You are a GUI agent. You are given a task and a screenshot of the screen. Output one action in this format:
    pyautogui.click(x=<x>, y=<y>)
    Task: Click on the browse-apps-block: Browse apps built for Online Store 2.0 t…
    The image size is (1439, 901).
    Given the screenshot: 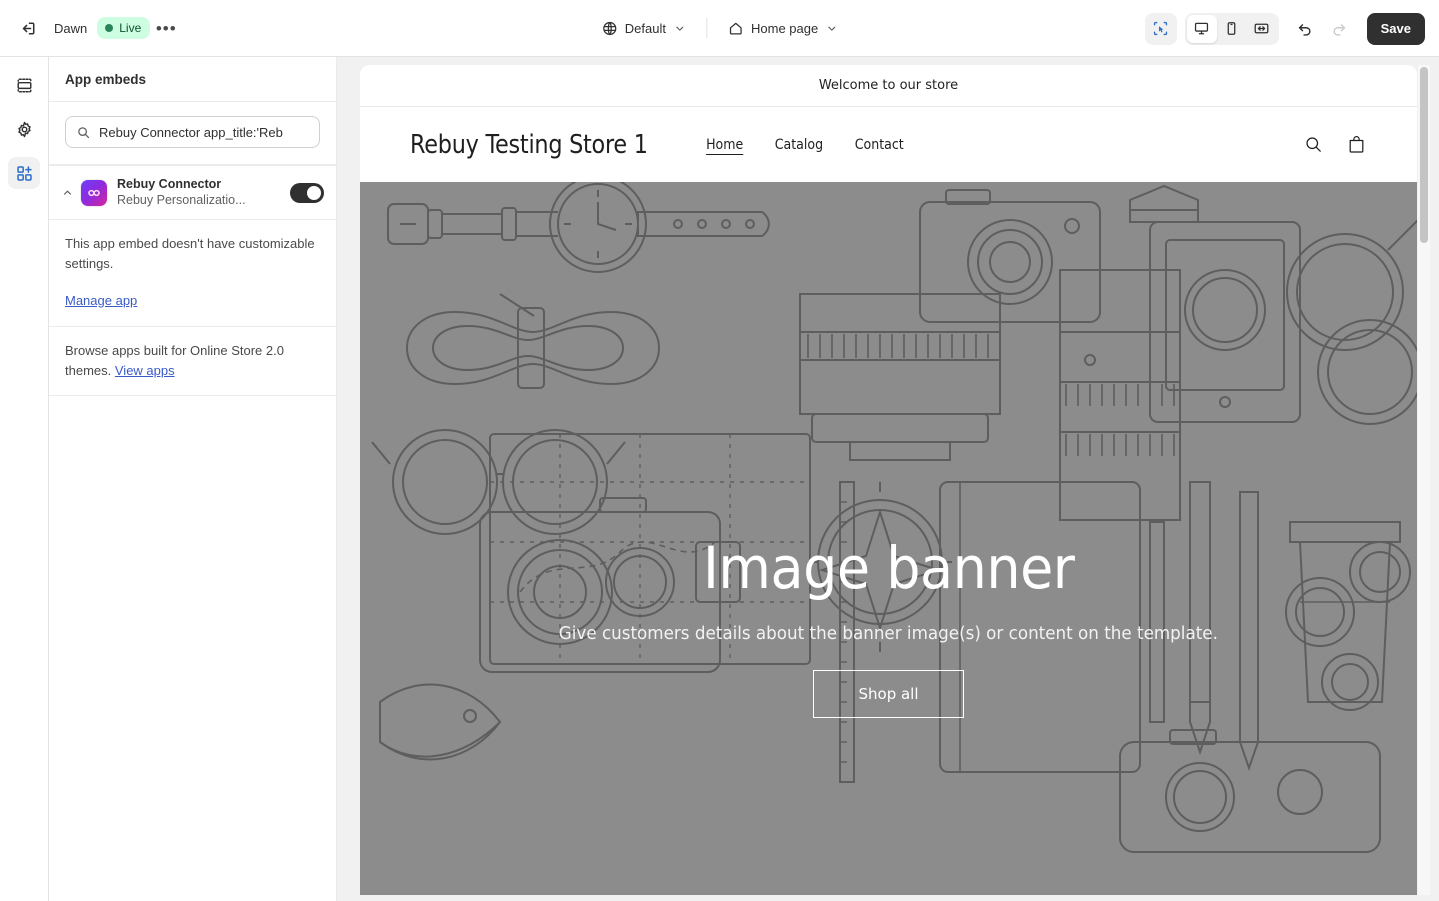 What is the action you would take?
    pyautogui.click(x=192, y=361)
    